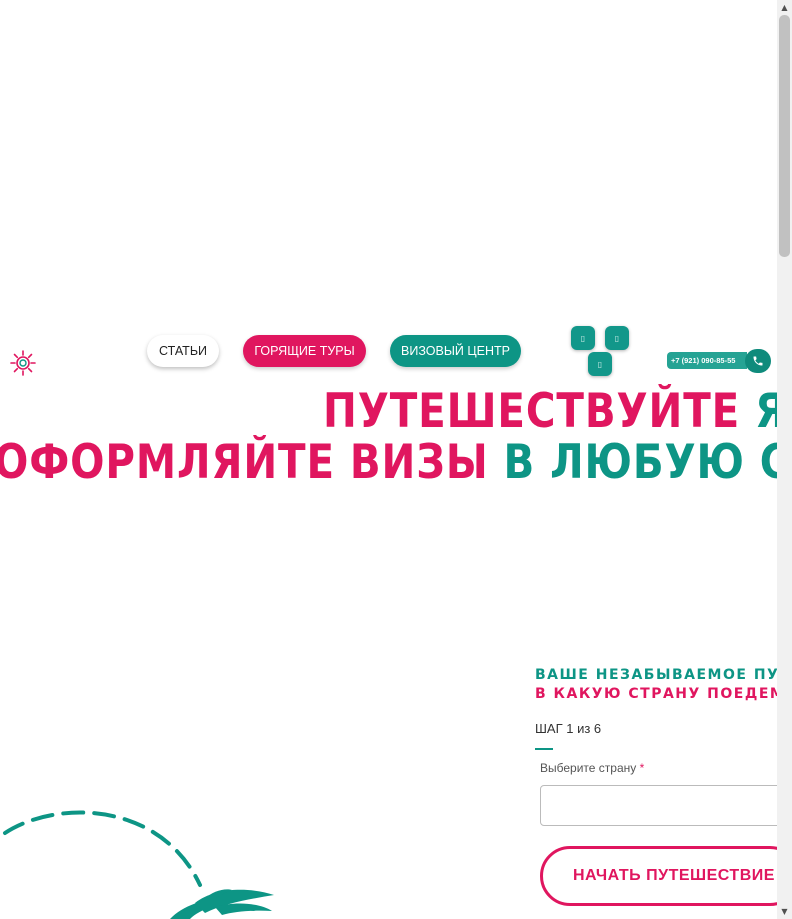 This screenshot has height=919, width=792. Describe the element at coordinates (304, 351) in the screenshot. I see `nav-hot-tours-button: ГОРЯЩИЕ ТУРЫ` at that location.